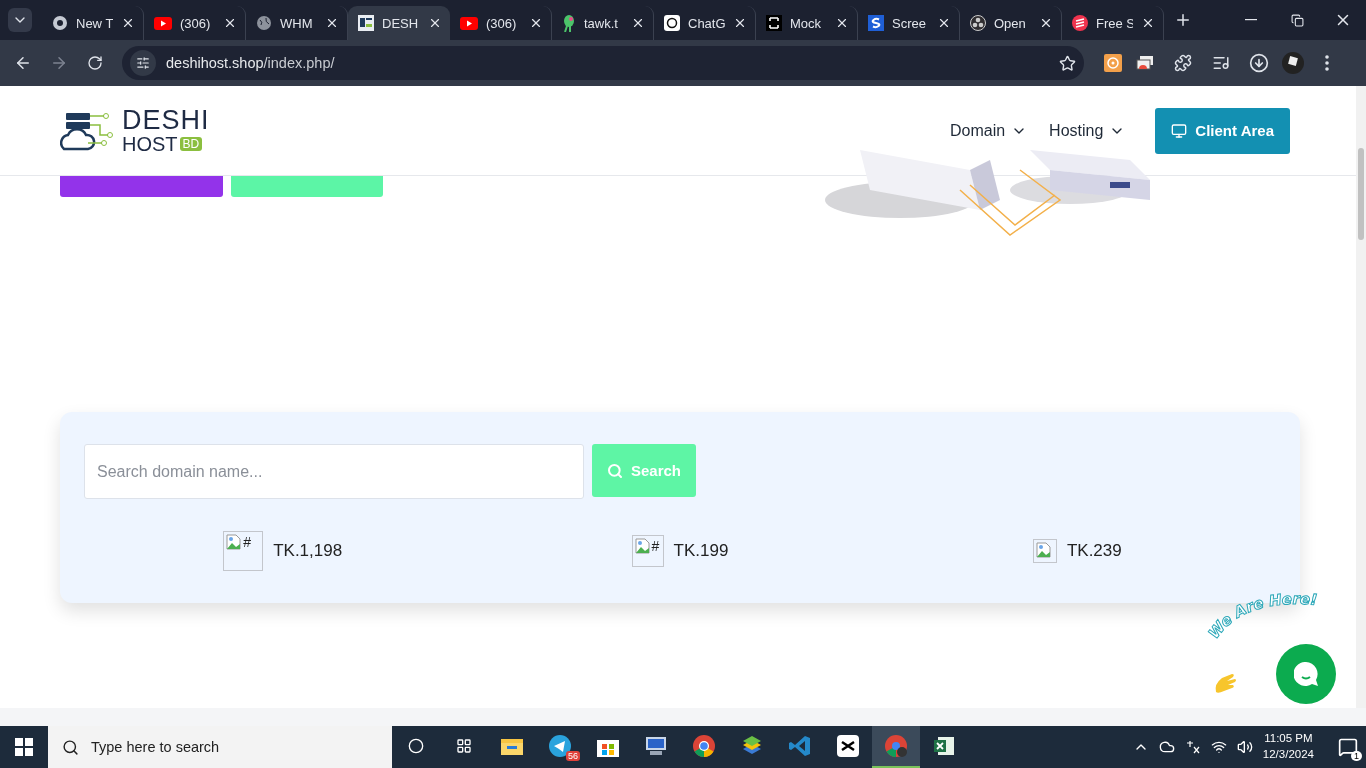  Describe the element at coordinates (1087, 130) in the screenshot. I see `nav-link: Hosting` at that location.